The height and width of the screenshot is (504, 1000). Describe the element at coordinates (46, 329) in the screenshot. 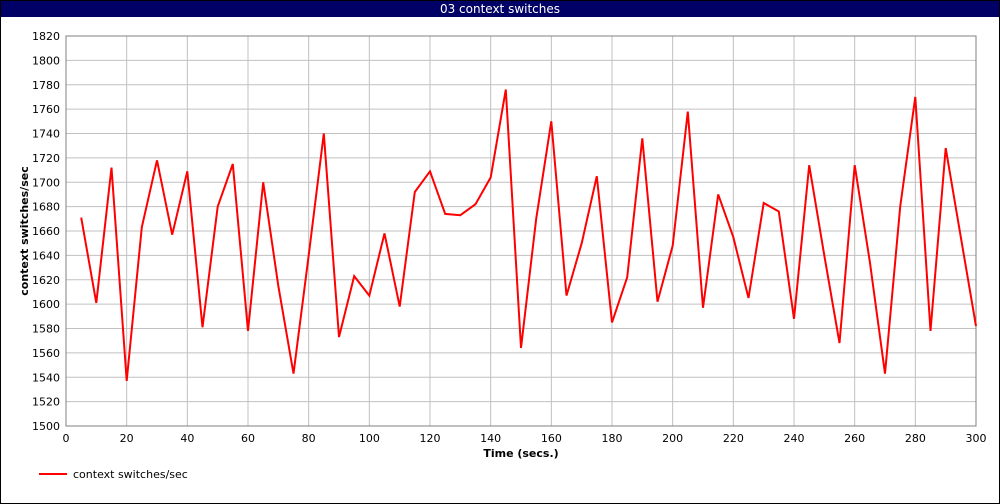

I see `y-tick-label: 1580` at that location.